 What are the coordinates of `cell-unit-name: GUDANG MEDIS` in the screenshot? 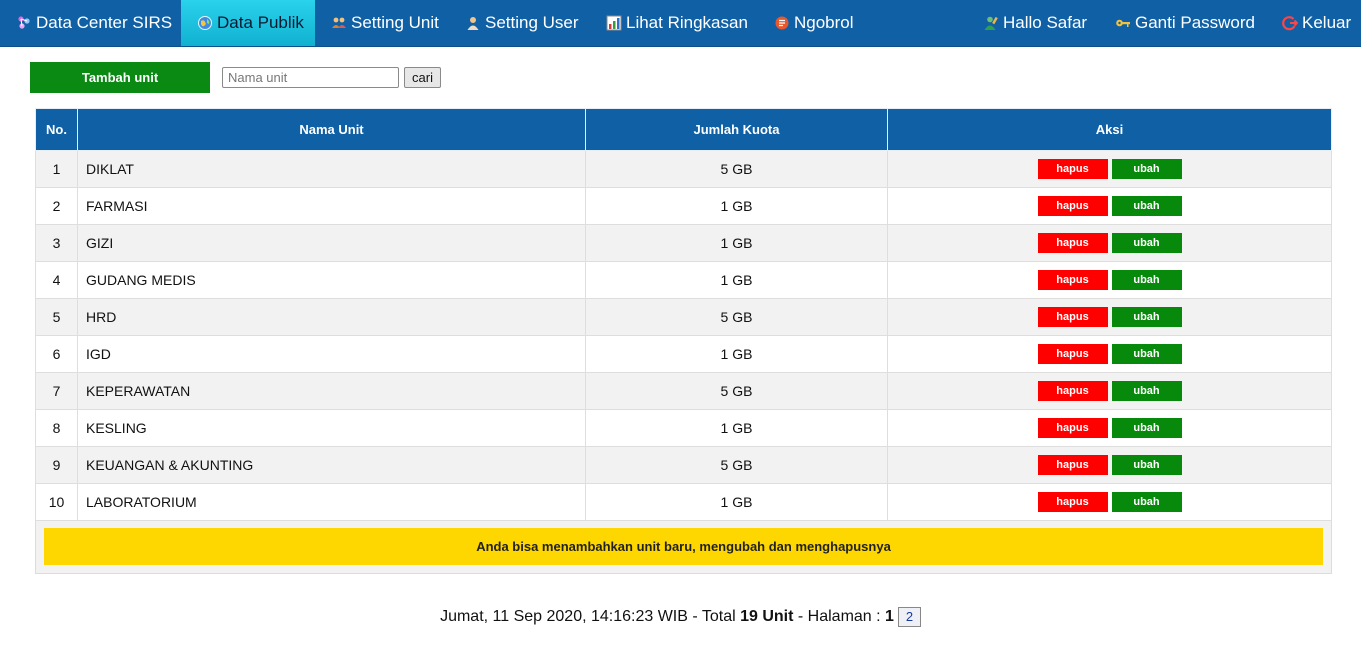 It's located at (331, 280).